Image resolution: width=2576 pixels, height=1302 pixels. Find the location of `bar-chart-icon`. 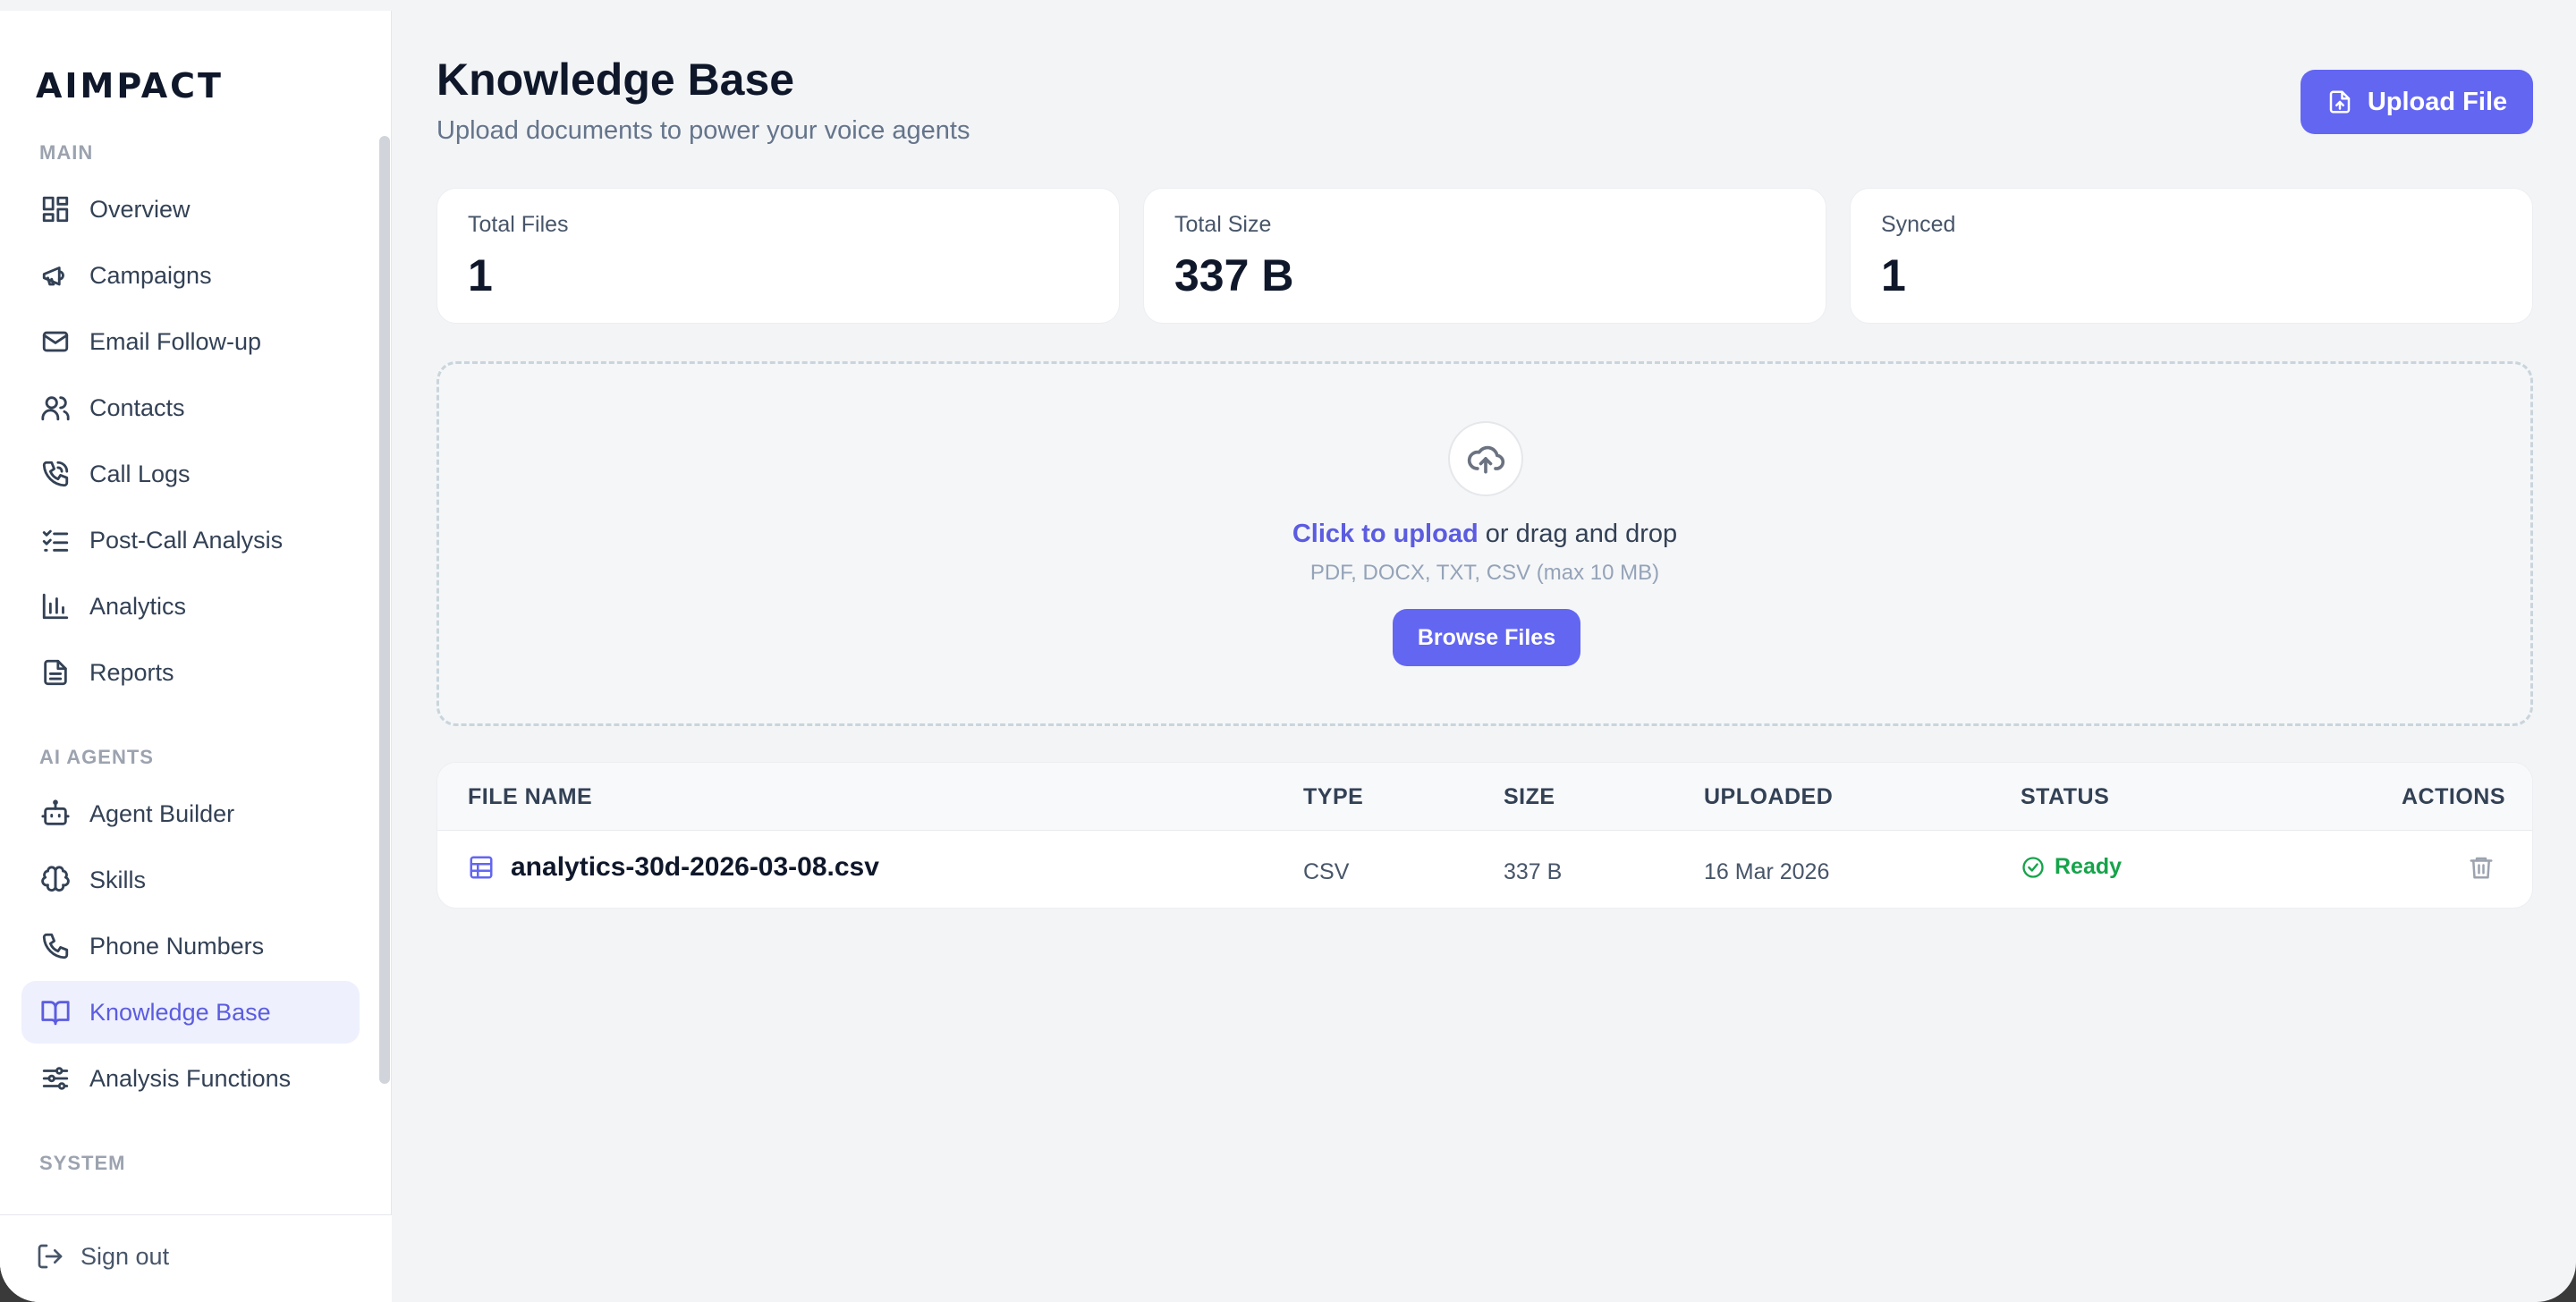

bar-chart-icon is located at coordinates (55, 606).